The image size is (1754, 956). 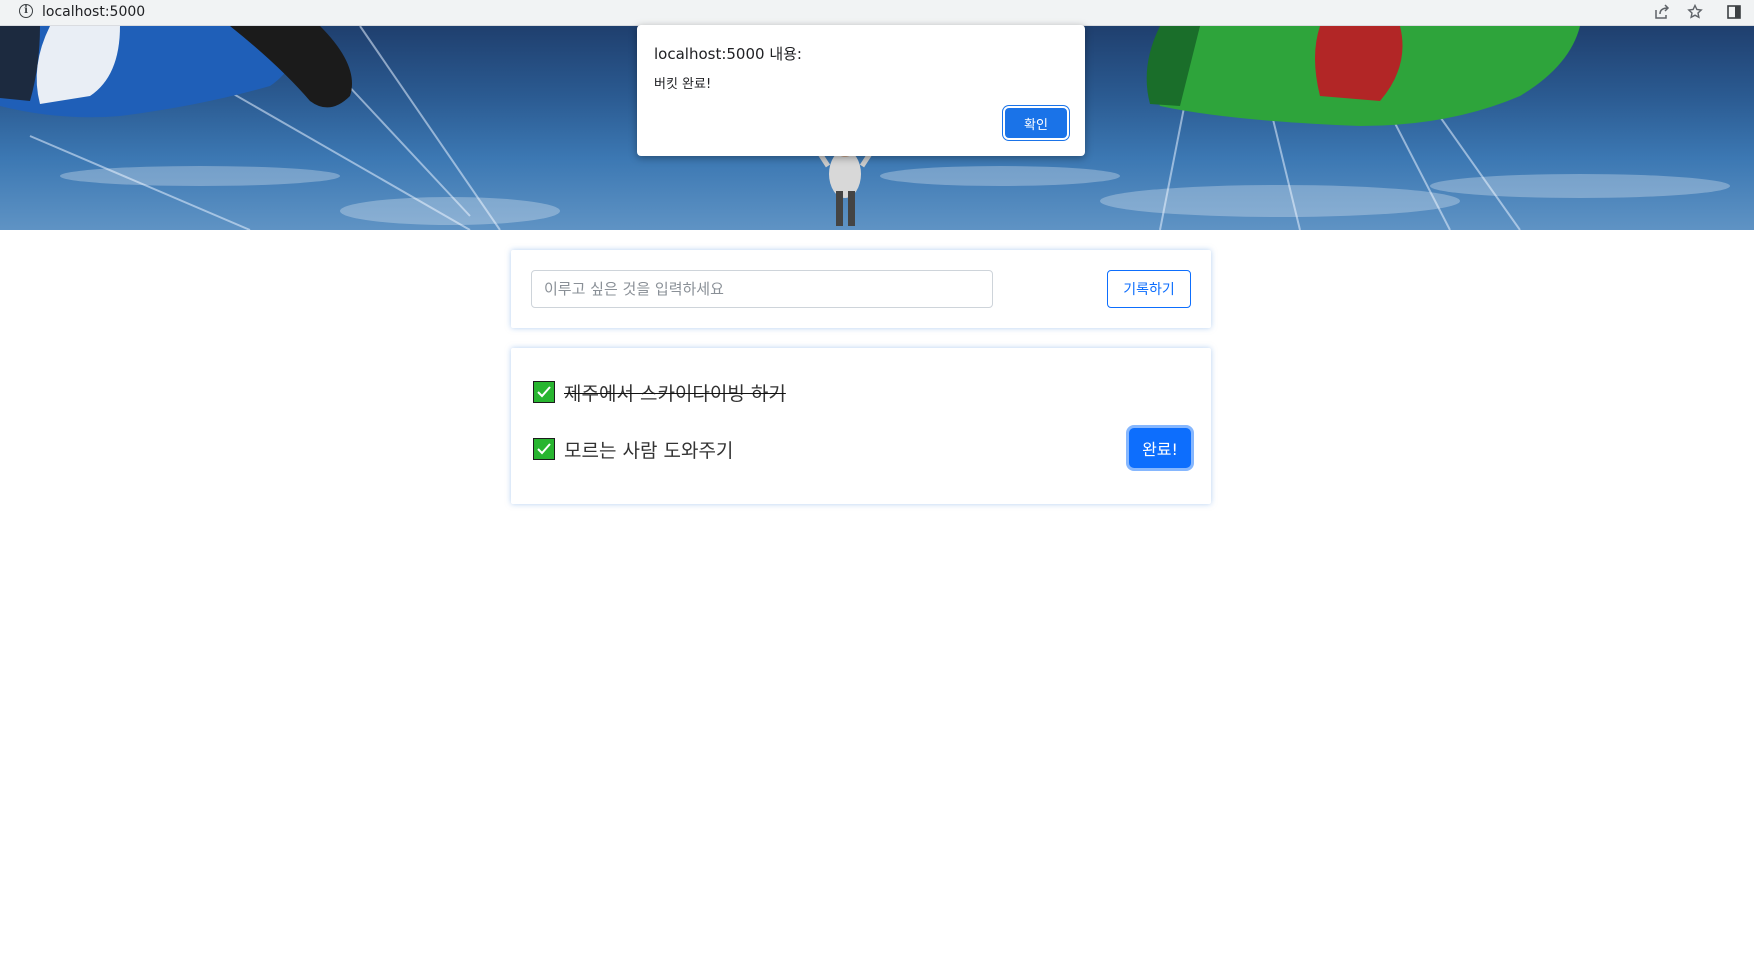 I want to click on list-item: 모르는 사람 도와주기, so click(x=633, y=449).